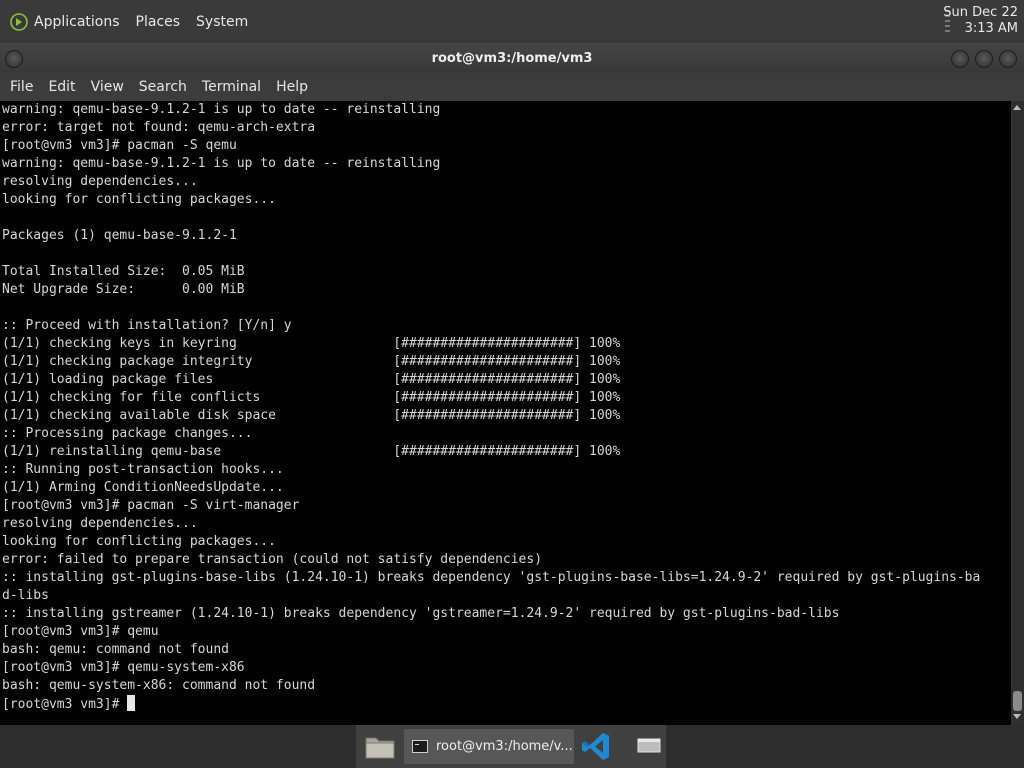  I want to click on file-manager-icon, so click(380, 748).